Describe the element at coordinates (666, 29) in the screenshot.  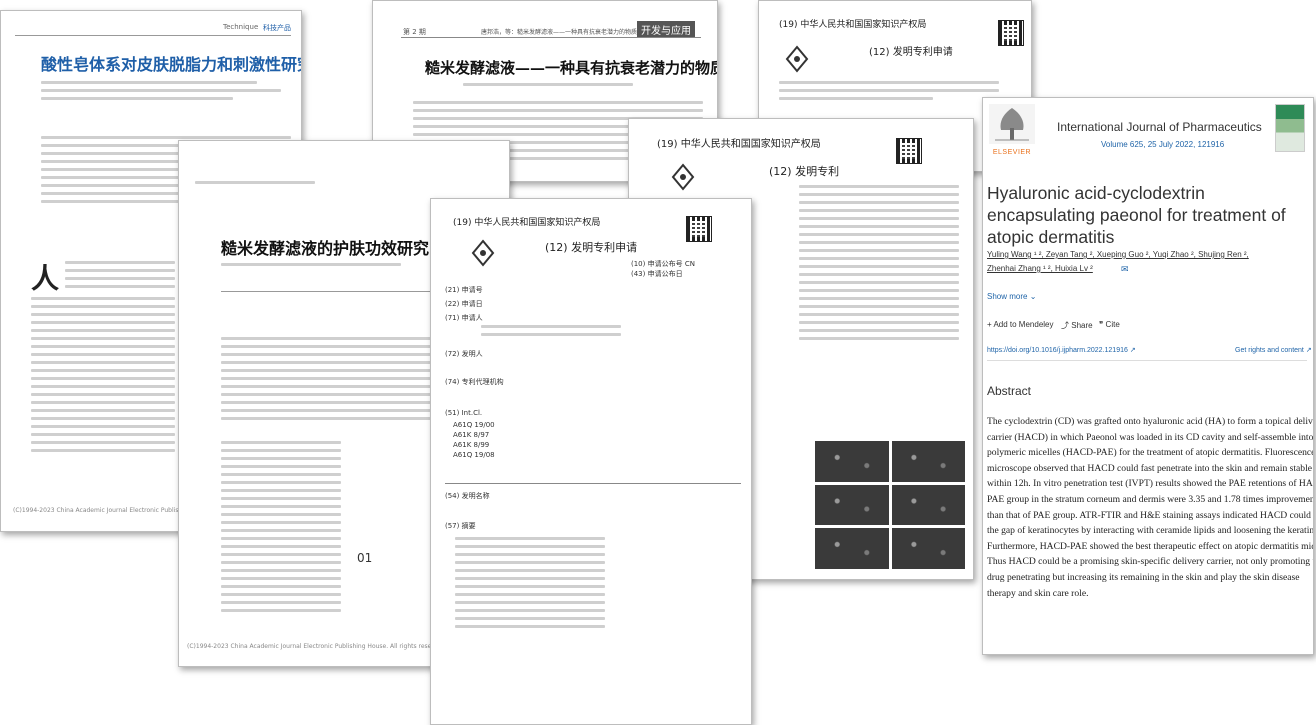
I see `section-badge: 开发与应用` at that location.